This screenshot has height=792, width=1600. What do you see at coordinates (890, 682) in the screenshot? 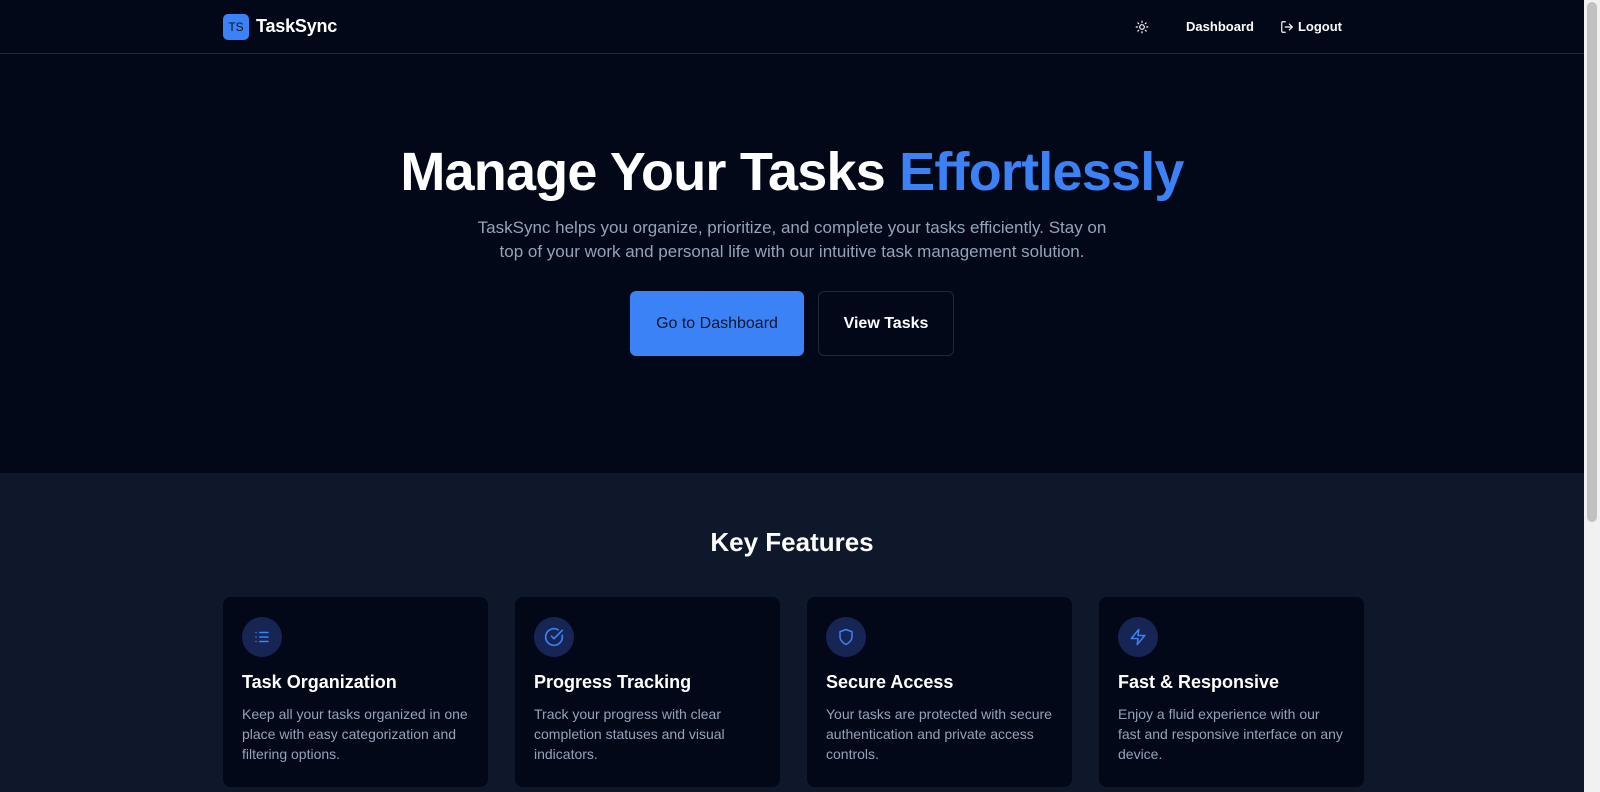
I see `feature-card-title: Secure Access` at bounding box center [890, 682].